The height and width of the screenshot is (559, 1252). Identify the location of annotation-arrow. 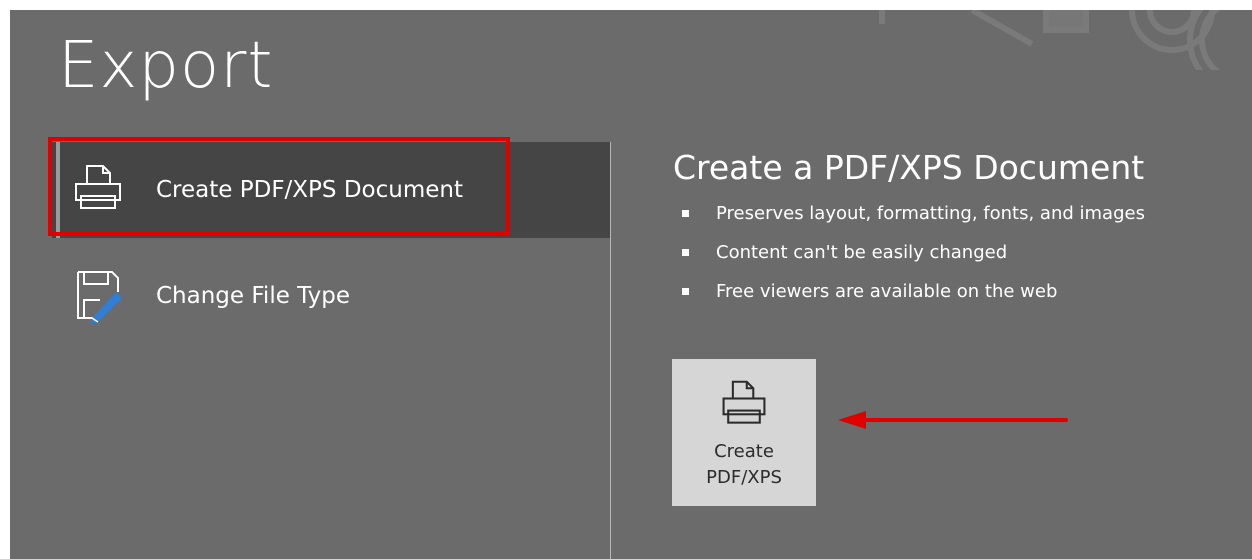
(953, 420).